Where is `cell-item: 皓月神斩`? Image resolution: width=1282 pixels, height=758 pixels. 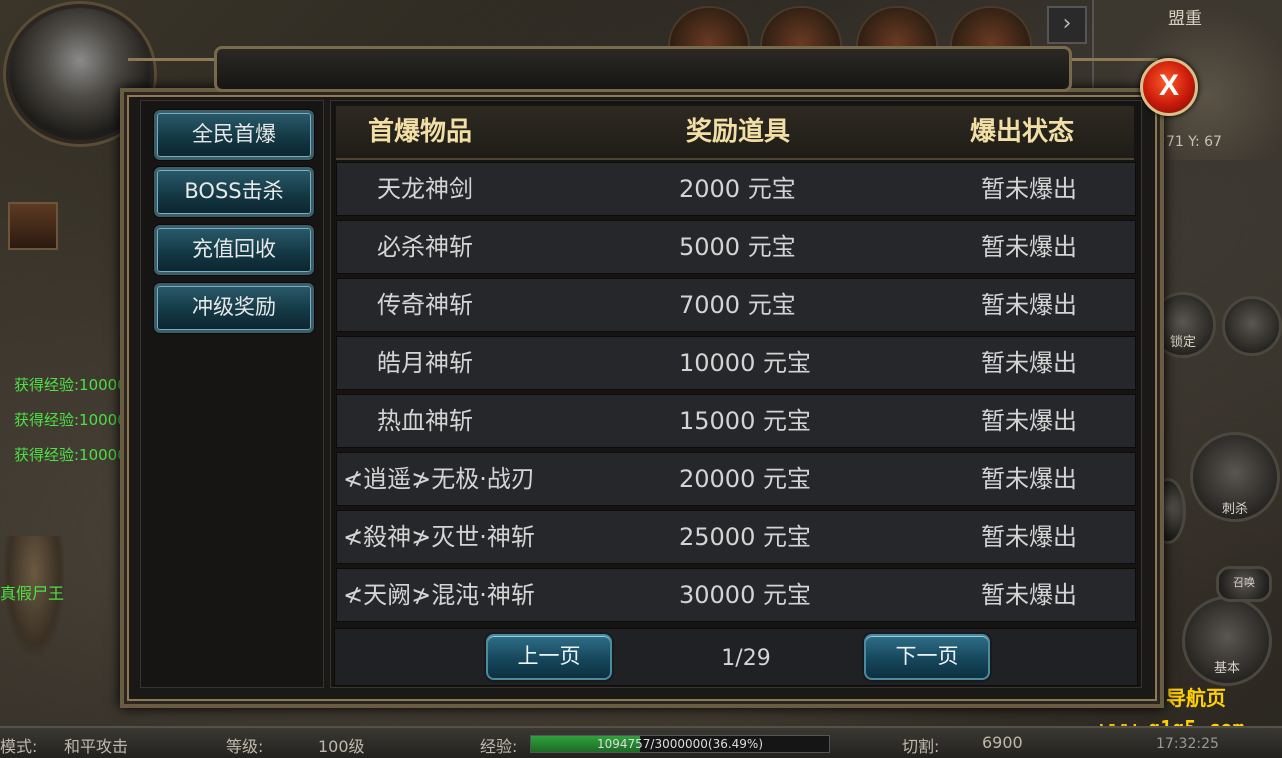
cell-item: 皓月神斩 is located at coordinates (425, 363).